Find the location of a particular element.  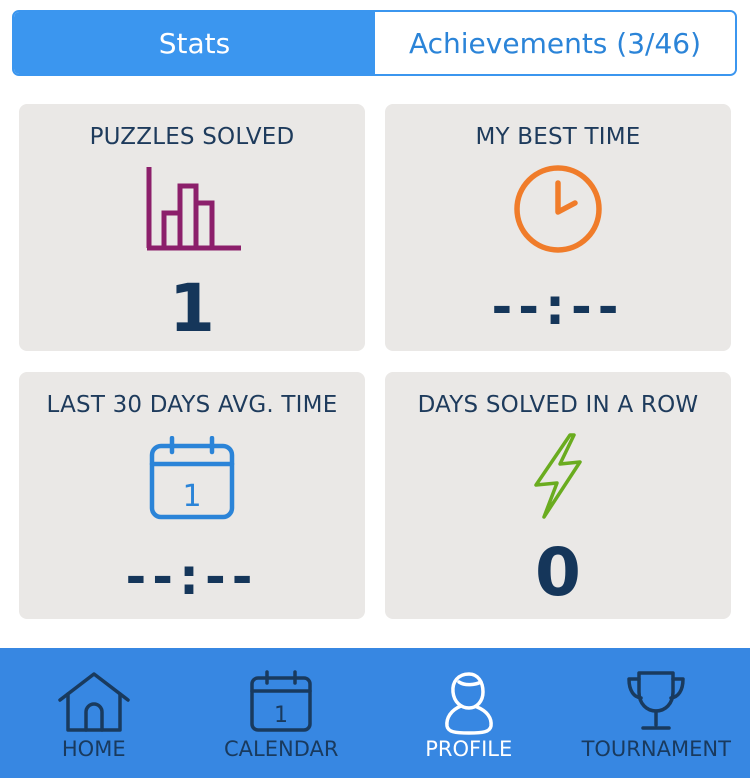

nav-home: HOME is located at coordinates (94, 713).